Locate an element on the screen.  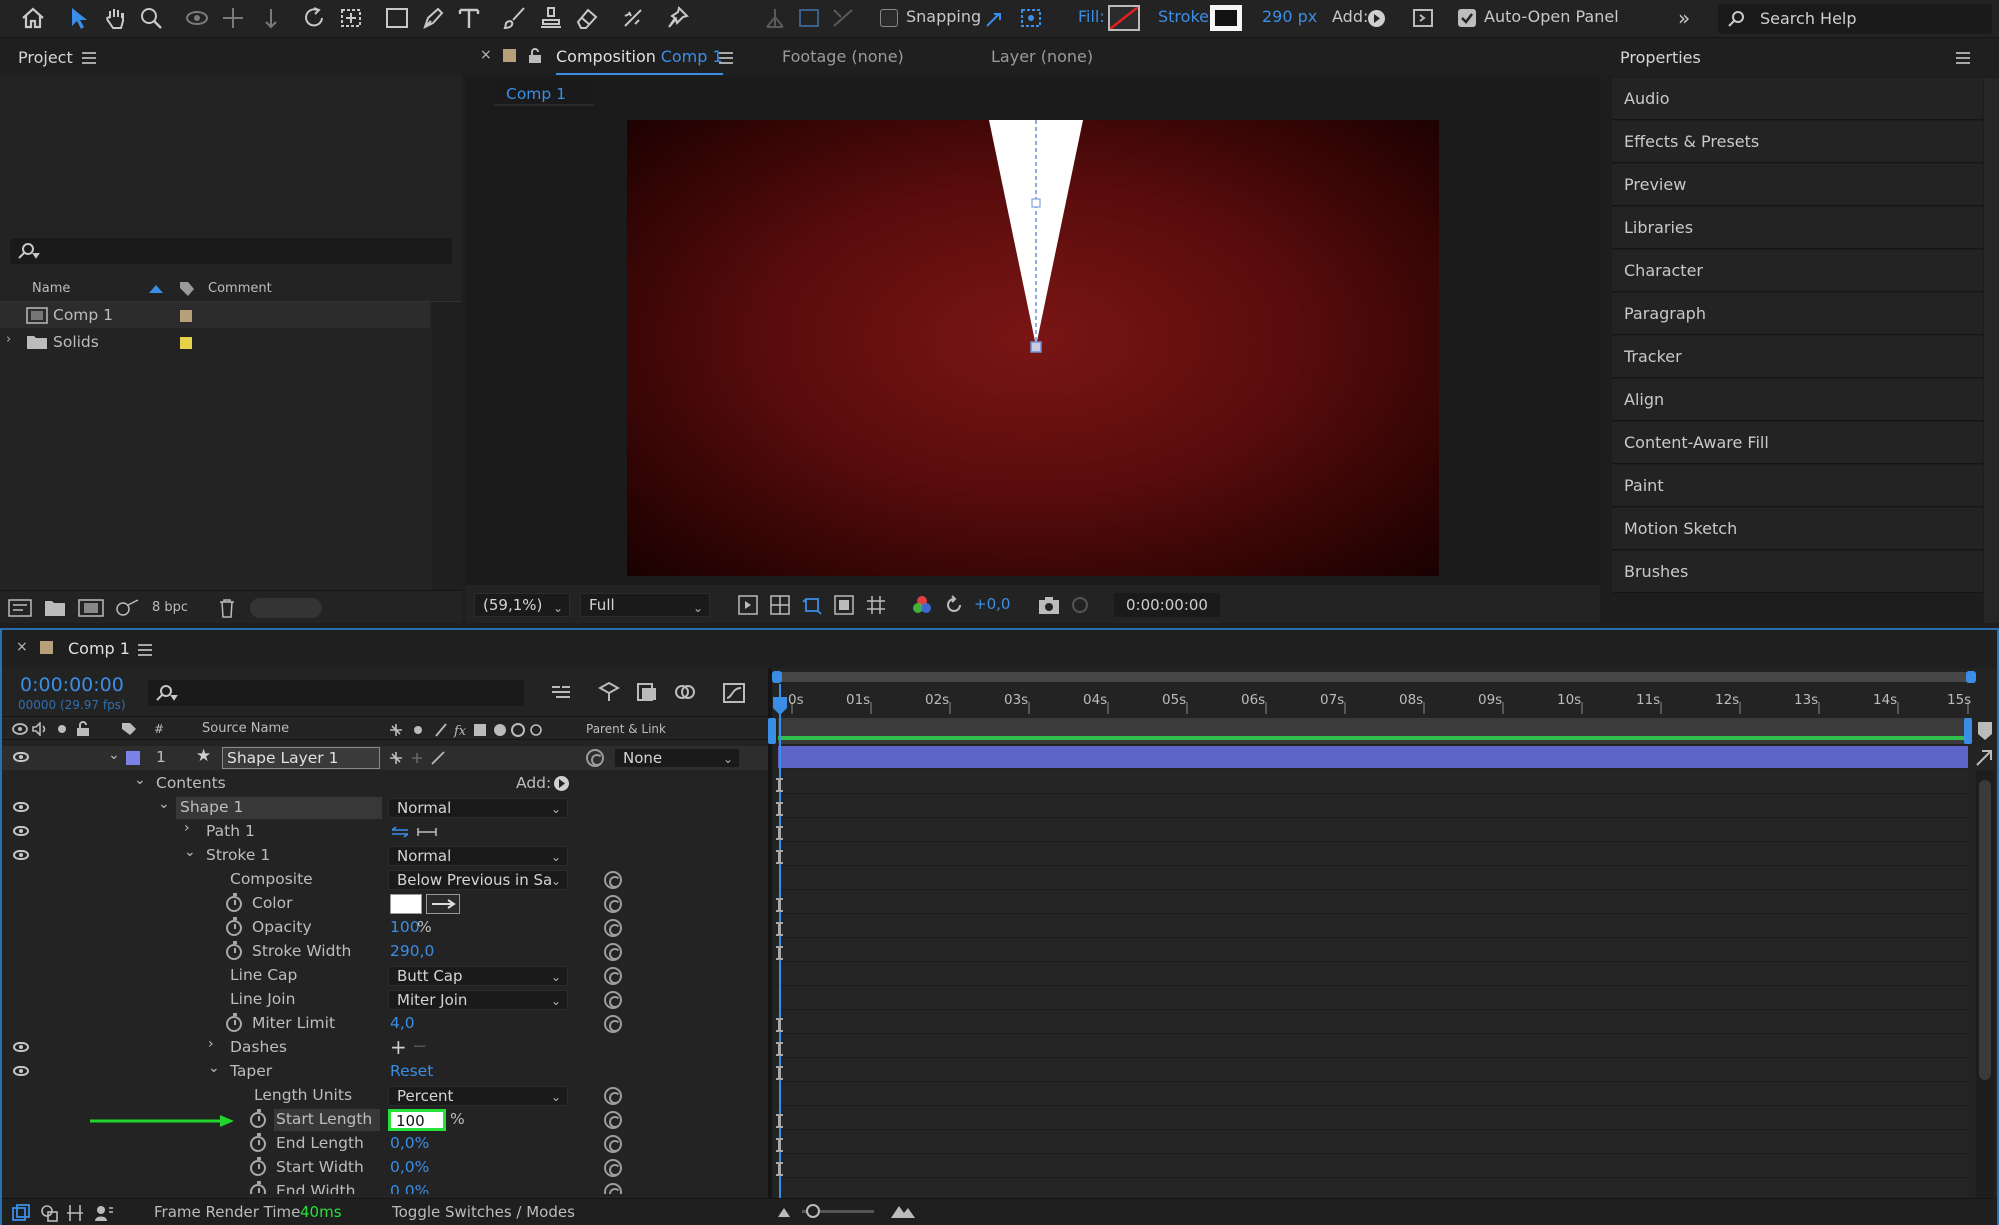
panel-item-content-aware-fill: Content-Aware Fill is located at coordinates (1797, 443).